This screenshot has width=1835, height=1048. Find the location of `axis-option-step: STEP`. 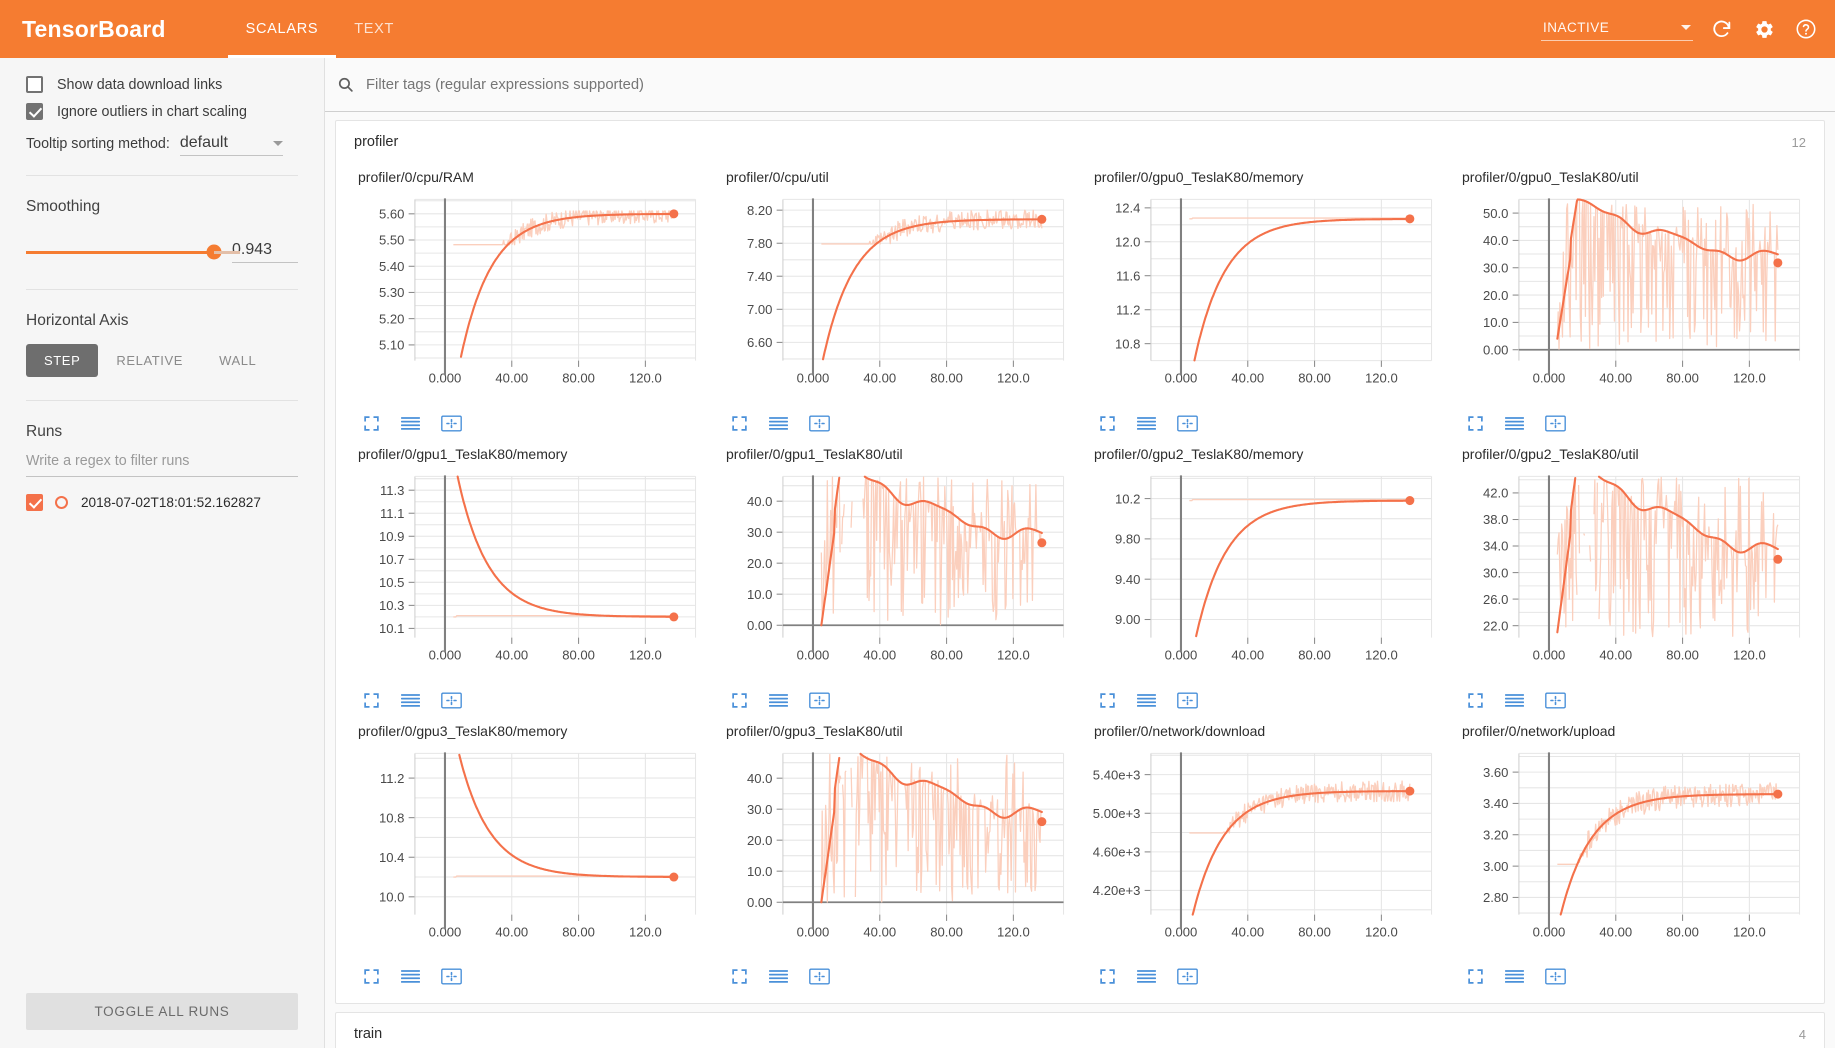

axis-option-step: STEP is located at coordinates (62, 360).